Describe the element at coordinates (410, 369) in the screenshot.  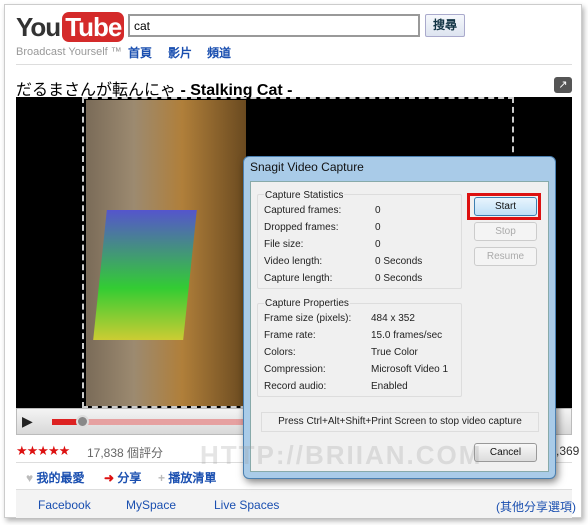
I see `stat-value: Microsoft Video 1` at that location.